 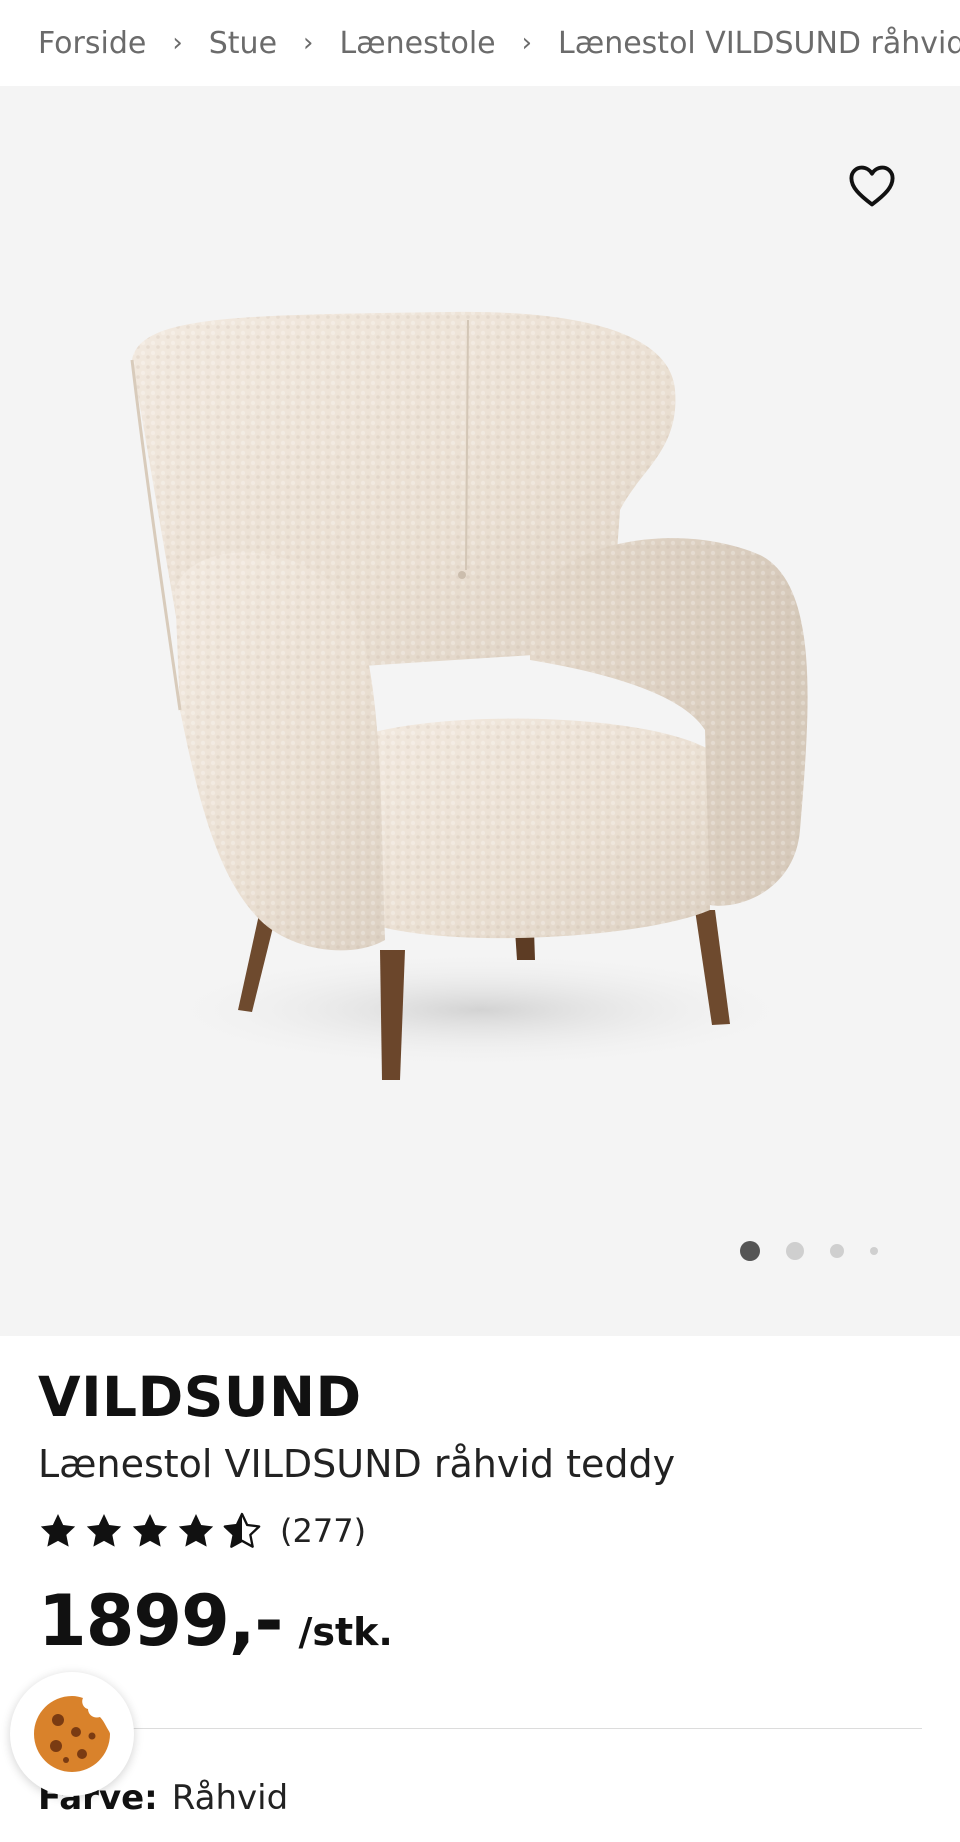 What do you see at coordinates (345, 1632) in the screenshot?
I see `price-unit: /stk.` at bounding box center [345, 1632].